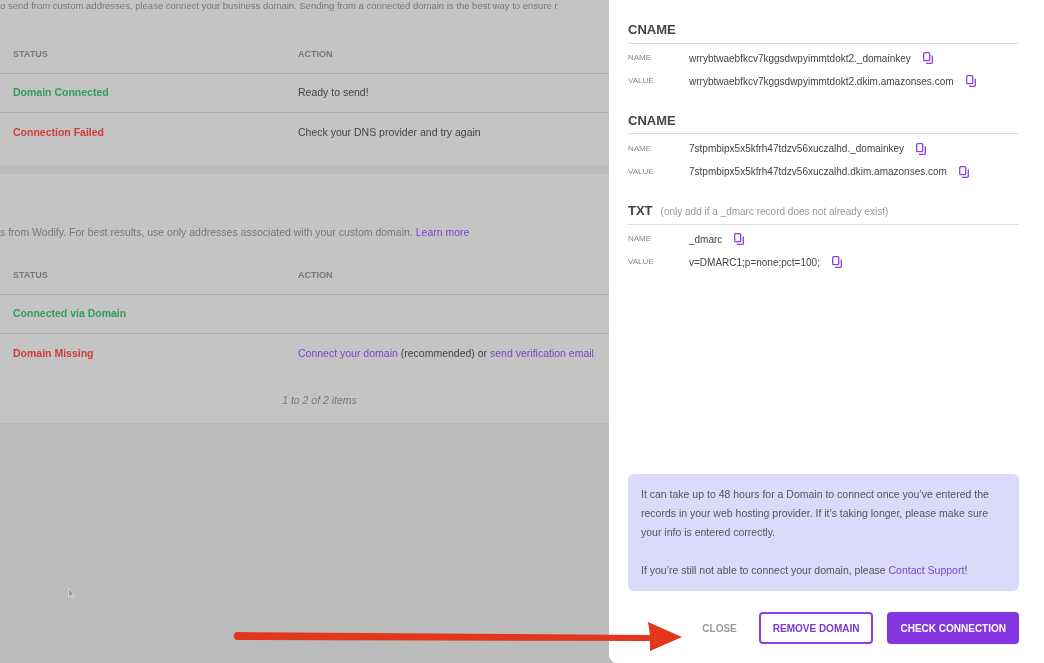 Image resolution: width=1044 pixels, height=663 pixels. I want to click on status-text: Connection Failed, so click(59, 132).